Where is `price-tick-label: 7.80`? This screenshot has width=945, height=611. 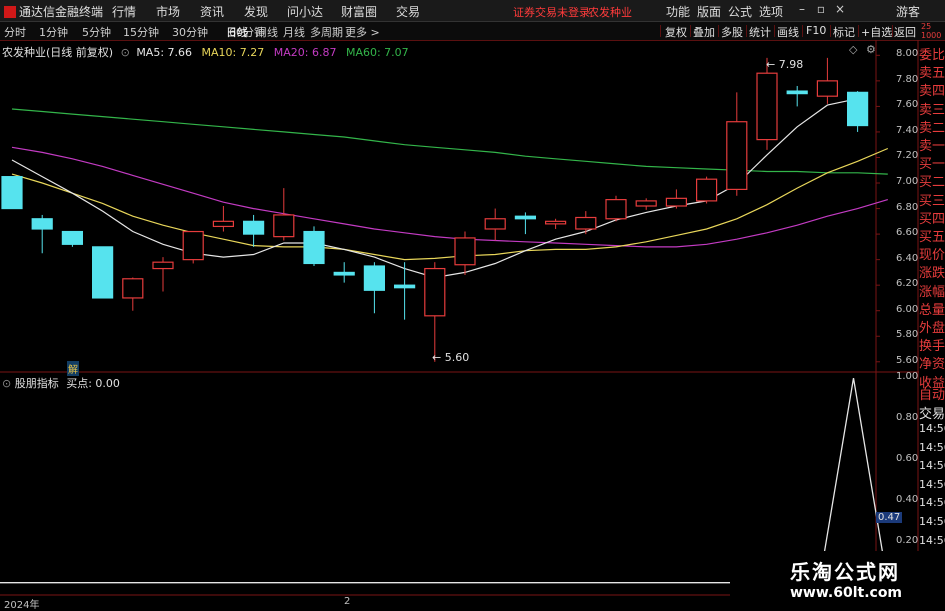 price-tick-label: 7.80 is located at coordinates (907, 79).